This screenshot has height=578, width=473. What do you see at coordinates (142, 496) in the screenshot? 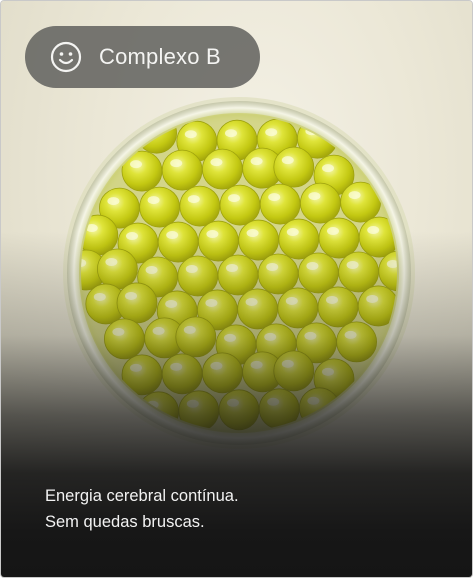
I see `caption-line-1: Energia cerebral contínua.` at bounding box center [142, 496].